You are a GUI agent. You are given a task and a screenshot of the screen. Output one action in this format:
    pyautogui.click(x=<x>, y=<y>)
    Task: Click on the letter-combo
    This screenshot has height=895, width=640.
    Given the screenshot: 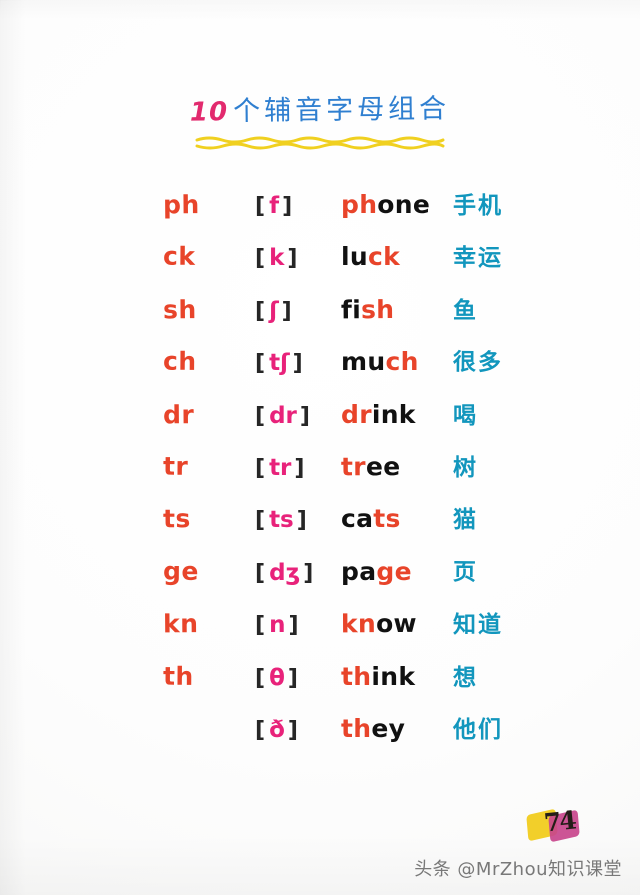 What is the action you would take?
    pyautogui.click(x=209, y=737)
    